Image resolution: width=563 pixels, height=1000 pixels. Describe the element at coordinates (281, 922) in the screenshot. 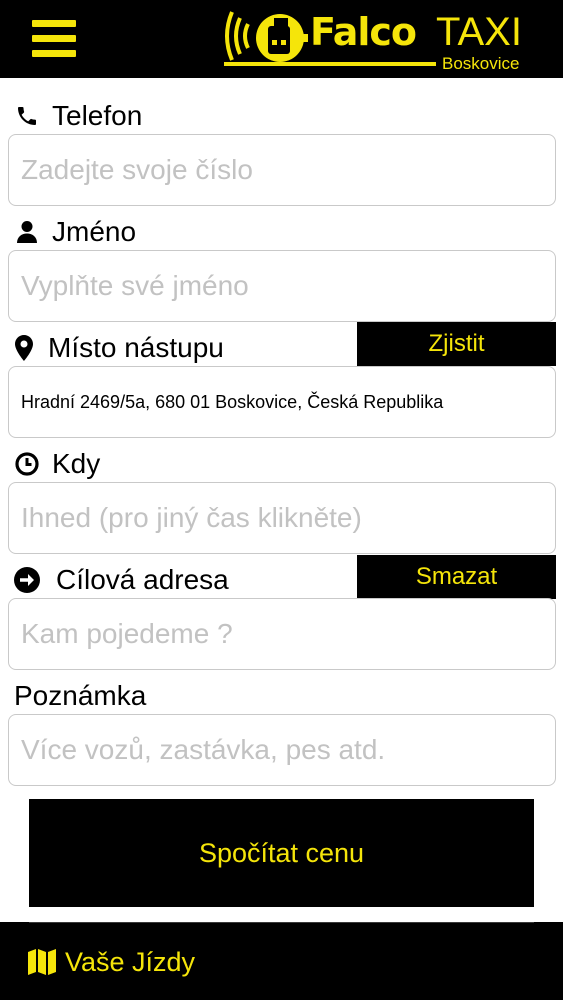

I see `bottom-divider` at that location.